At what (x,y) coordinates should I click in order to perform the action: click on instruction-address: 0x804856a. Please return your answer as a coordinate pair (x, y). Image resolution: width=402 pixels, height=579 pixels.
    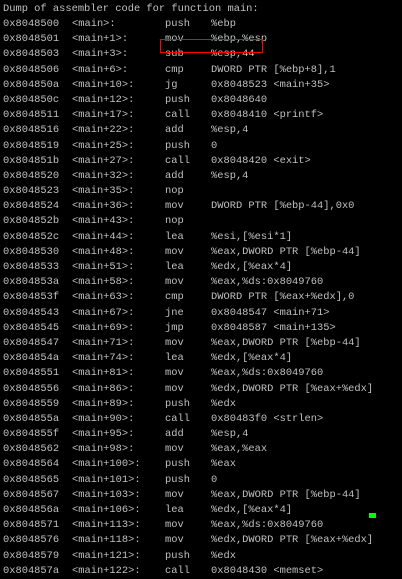
    Looking at the image, I should click on (31, 510).